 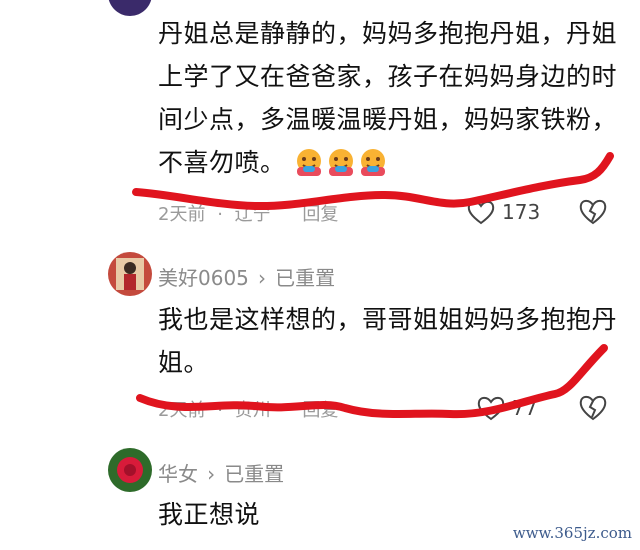 What do you see at coordinates (572, 533) in the screenshot?
I see `watermark: www.365jz.com` at bounding box center [572, 533].